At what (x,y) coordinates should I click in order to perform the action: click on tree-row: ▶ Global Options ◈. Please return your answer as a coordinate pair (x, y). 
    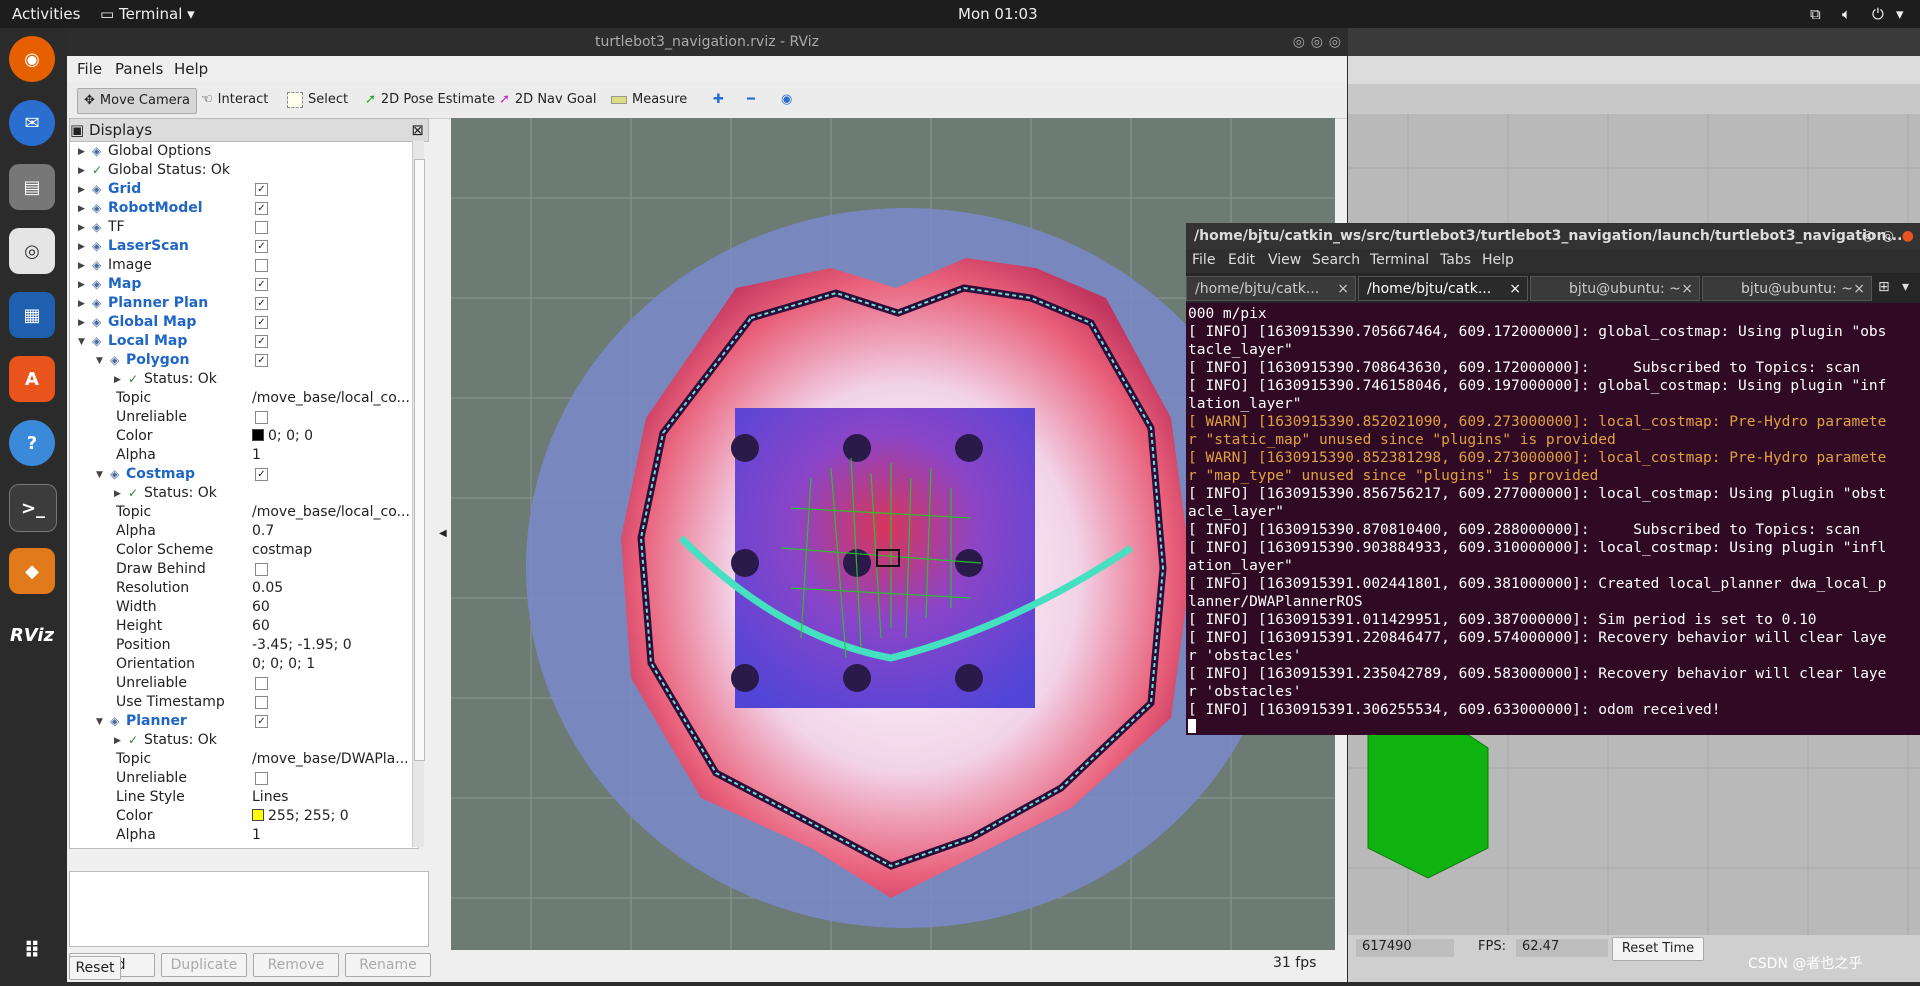
    Looking at the image, I should click on (244, 151).